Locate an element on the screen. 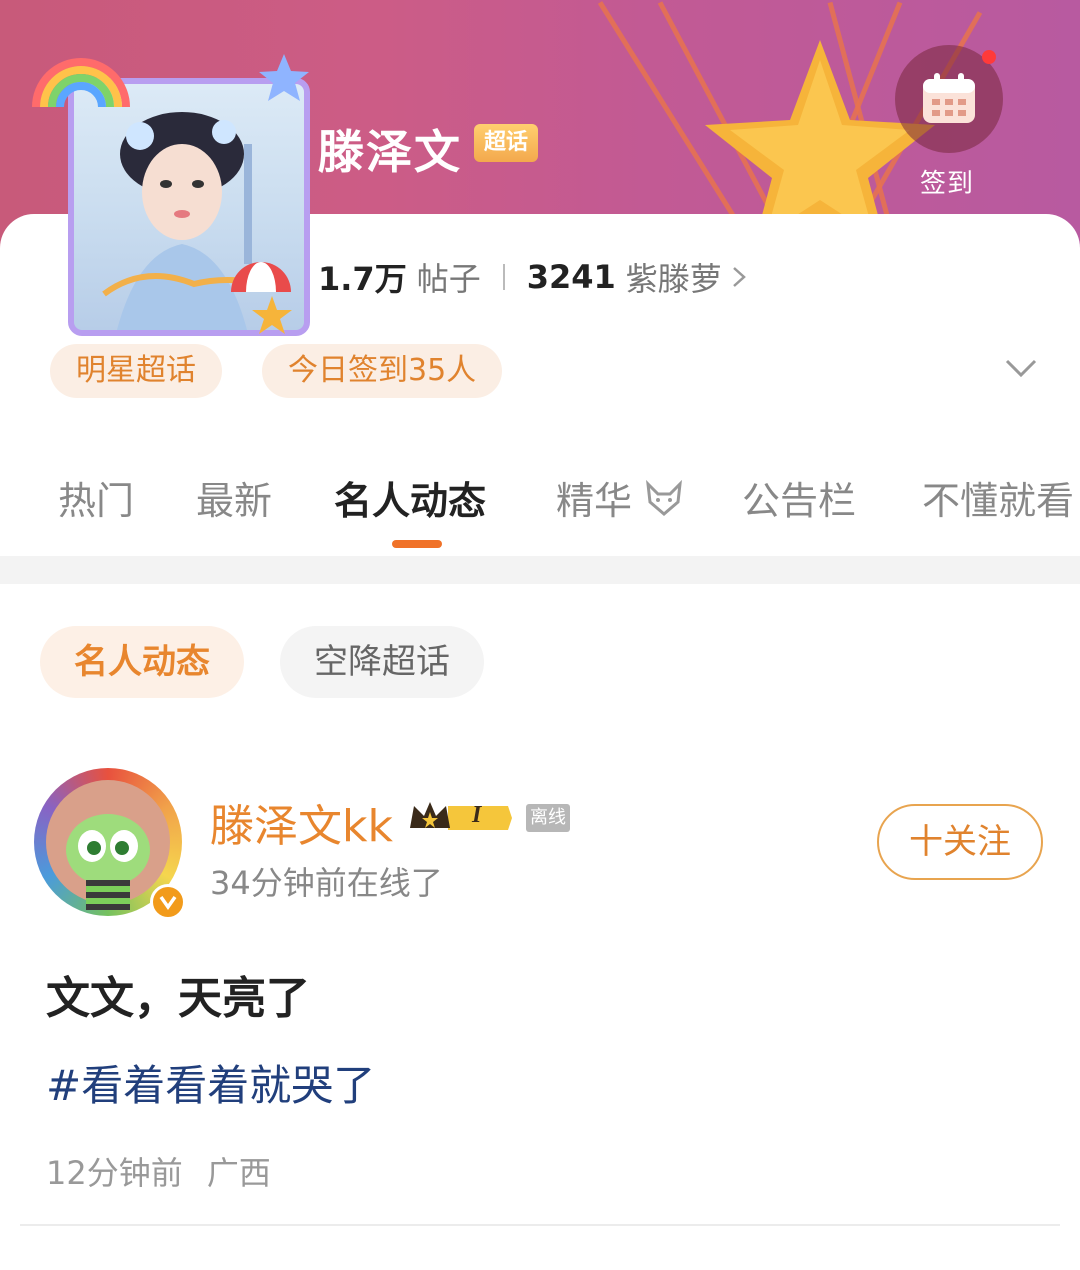 The height and width of the screenshot is (1270, 1080). topic-stats: 1.7万 帖子 3241 紫滕萝 is located at coordinates (533, 277).